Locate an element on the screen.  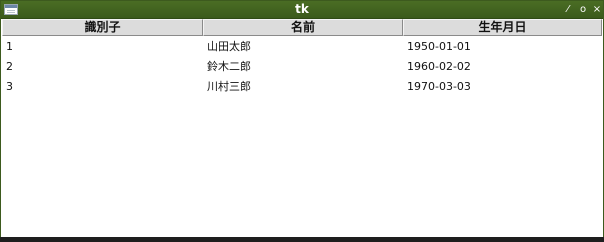
window-title: tk is located at coordinates (302, 9).